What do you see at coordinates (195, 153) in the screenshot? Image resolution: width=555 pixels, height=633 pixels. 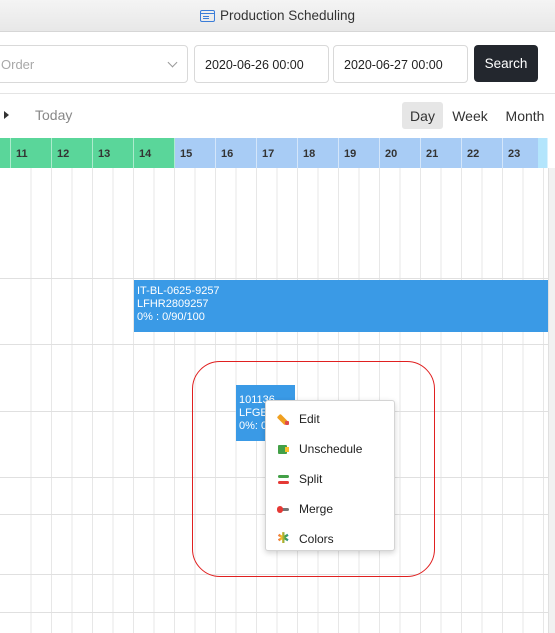 I see `hour-cell: 15` at bounding box center [195, 153].